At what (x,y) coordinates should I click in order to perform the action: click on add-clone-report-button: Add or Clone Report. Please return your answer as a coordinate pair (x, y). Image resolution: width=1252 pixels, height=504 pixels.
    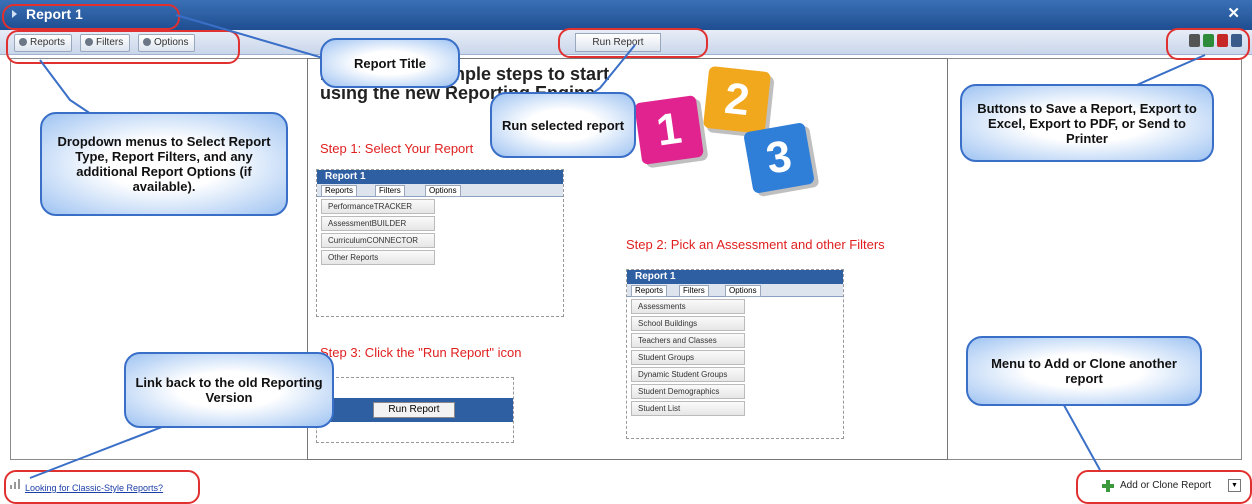
    Looking at the image, I should click on (1165, 485).